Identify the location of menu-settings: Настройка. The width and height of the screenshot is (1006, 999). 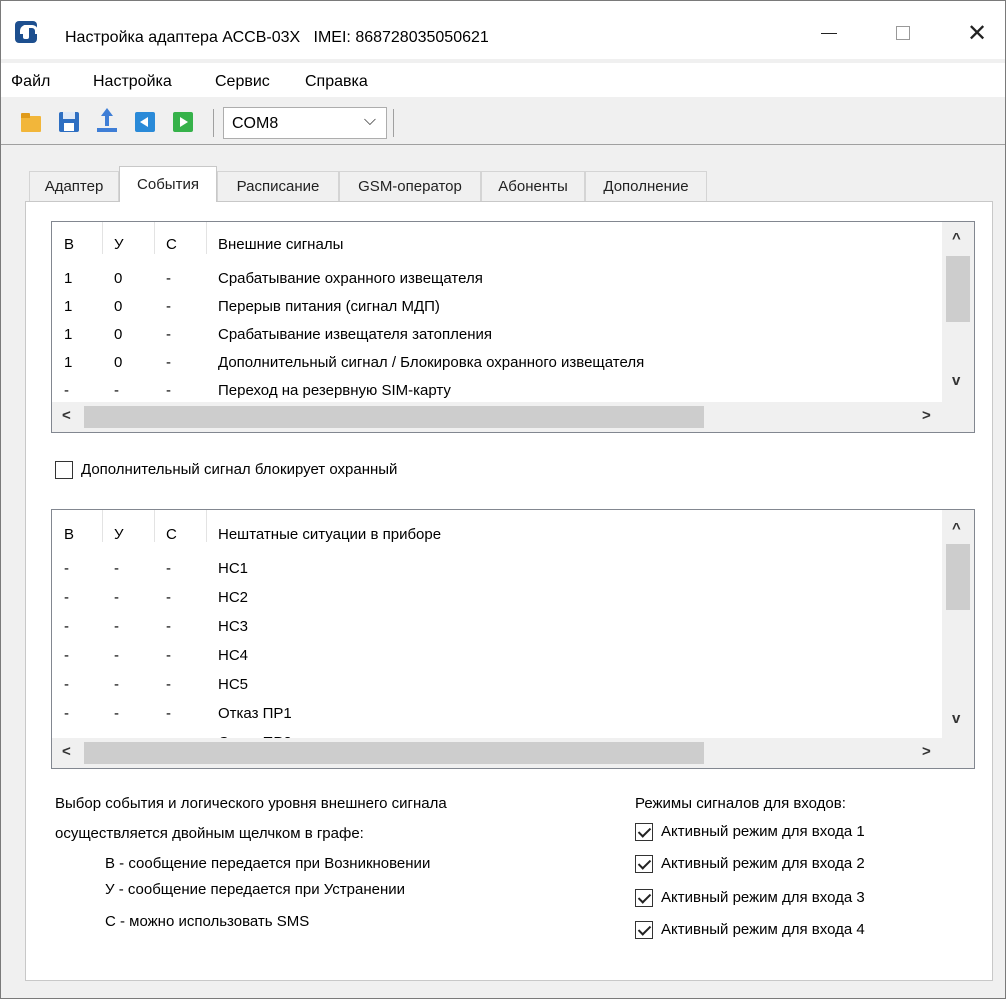
(132, 82).